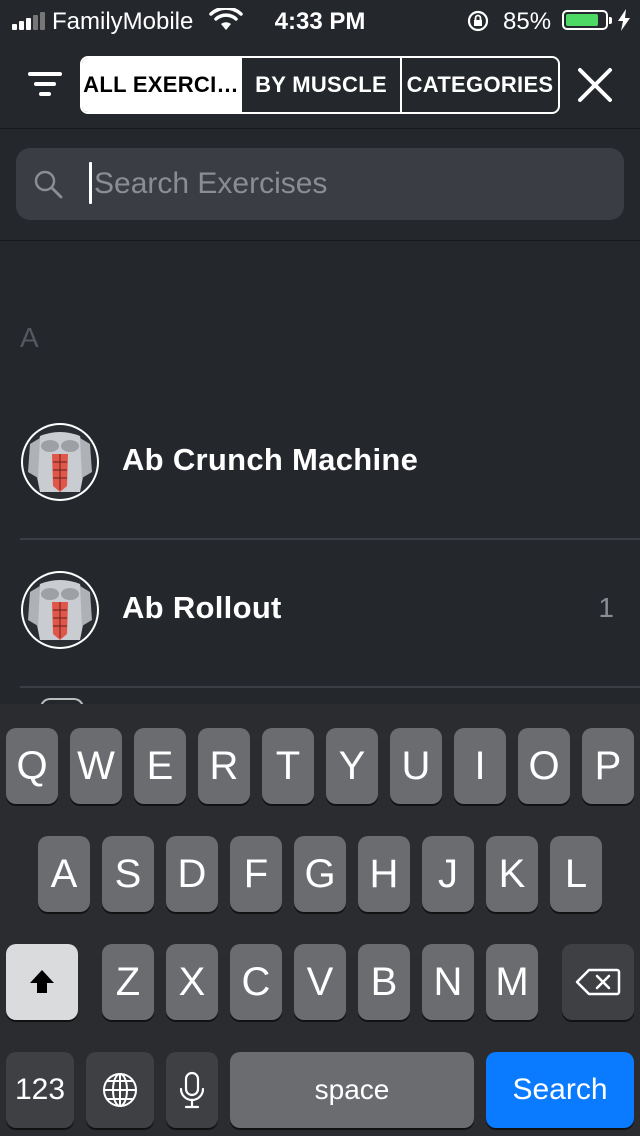  What do you see at coordinates (544, 766) in the screenshot?
I see `key-o: O` at bounding box center [544, 766].